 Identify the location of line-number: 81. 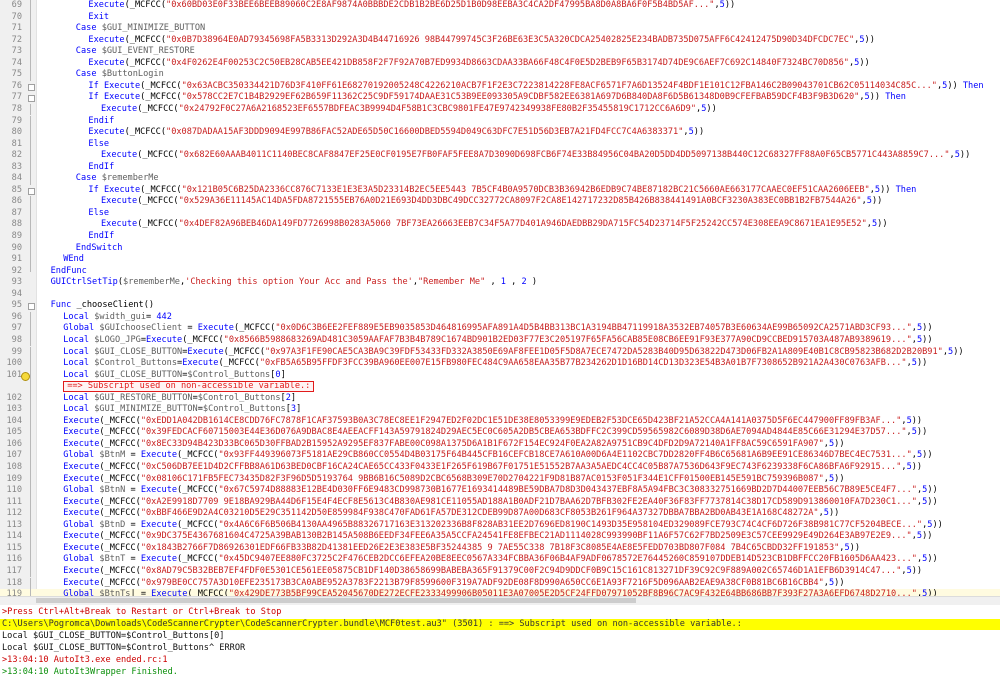
(16, 143).